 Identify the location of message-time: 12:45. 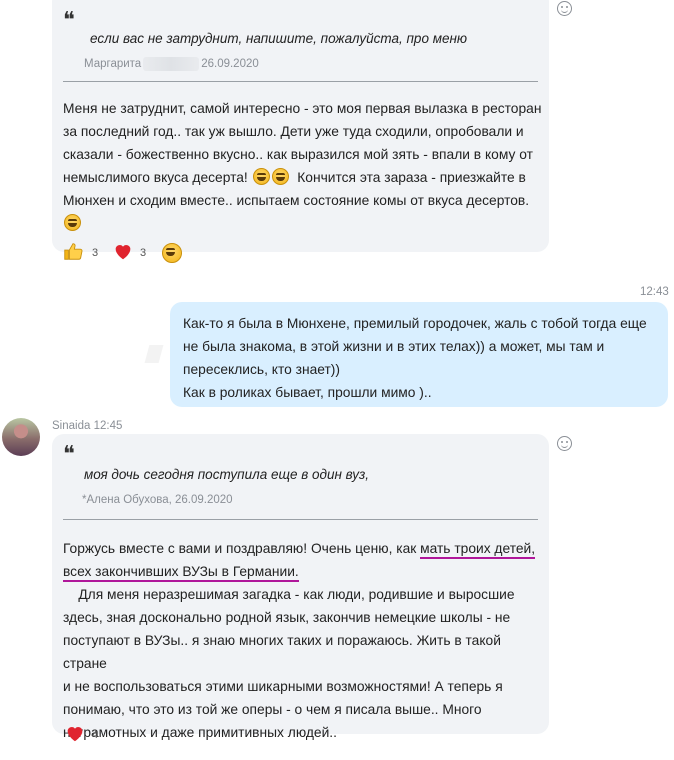
(108, 426).